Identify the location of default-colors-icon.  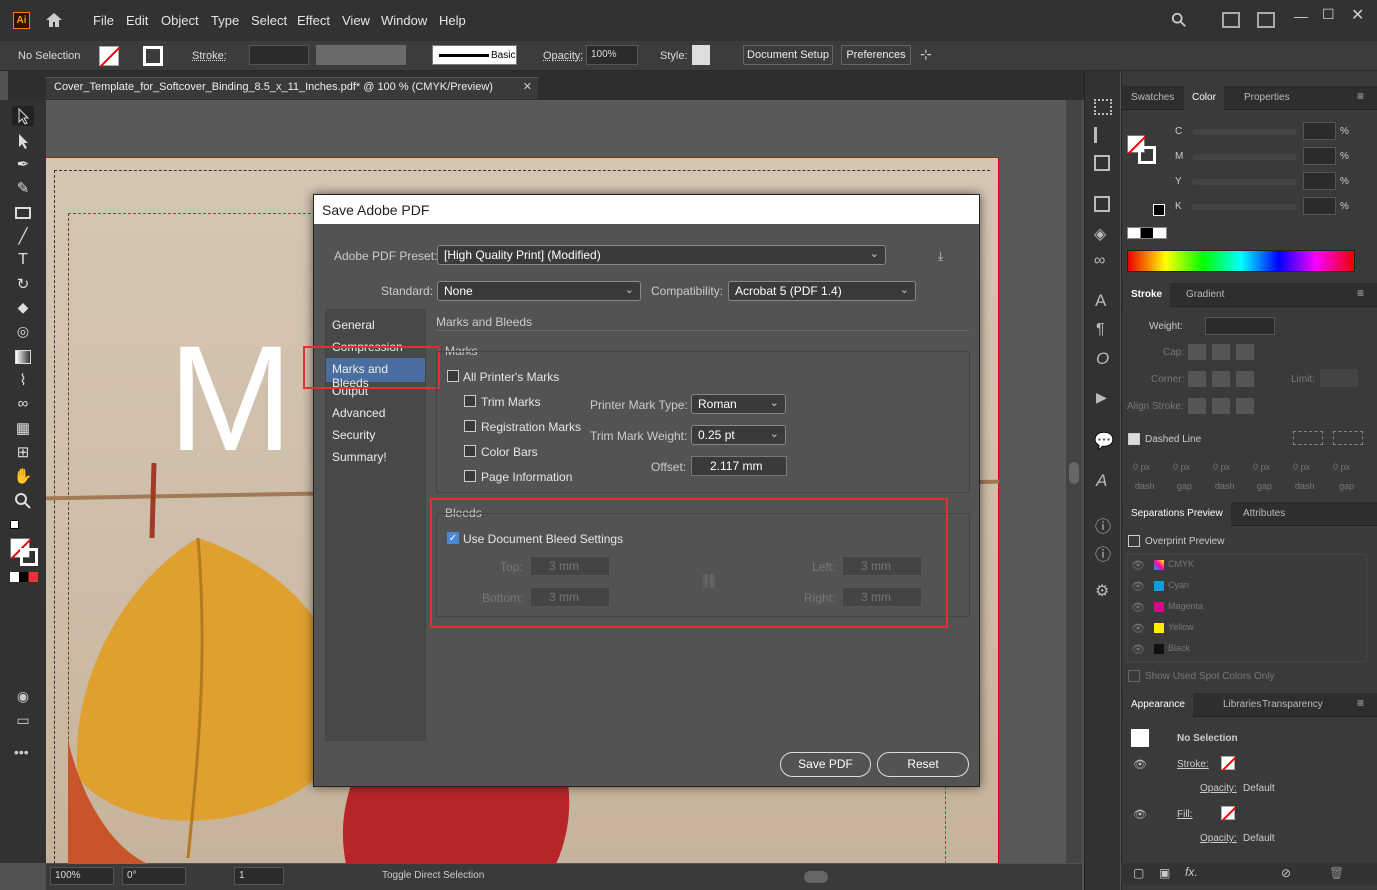
(14, 524).